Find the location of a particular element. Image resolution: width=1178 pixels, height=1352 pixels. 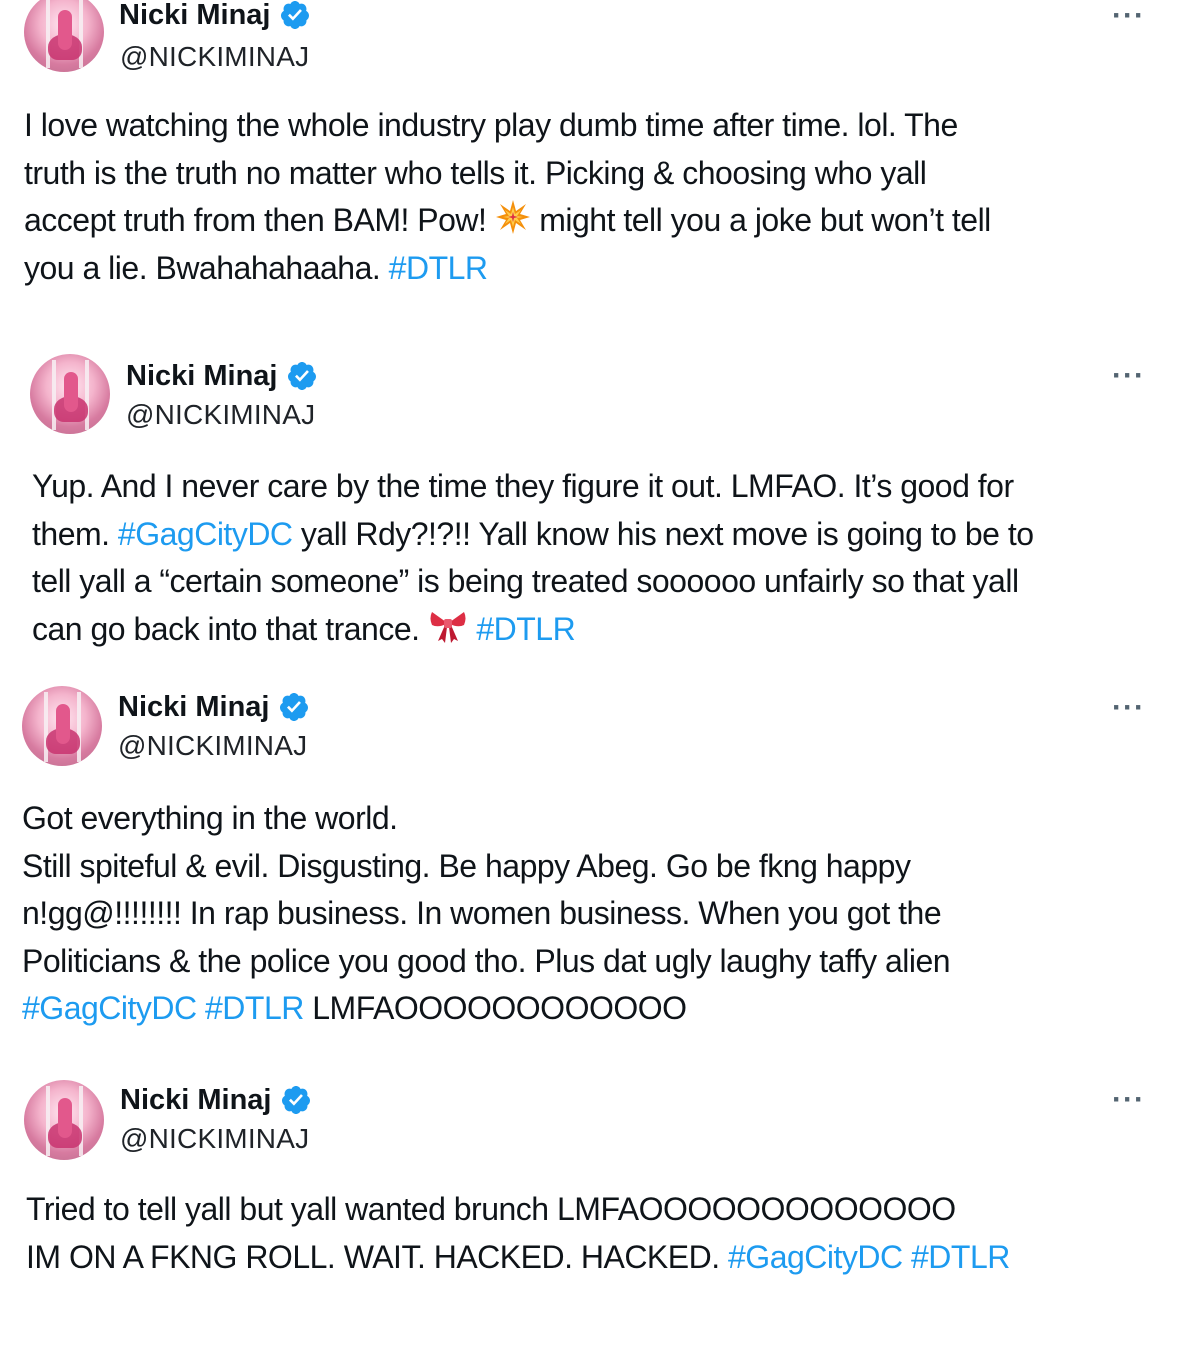

ribbon-emoji-icon is located at coordinates (448, 627).